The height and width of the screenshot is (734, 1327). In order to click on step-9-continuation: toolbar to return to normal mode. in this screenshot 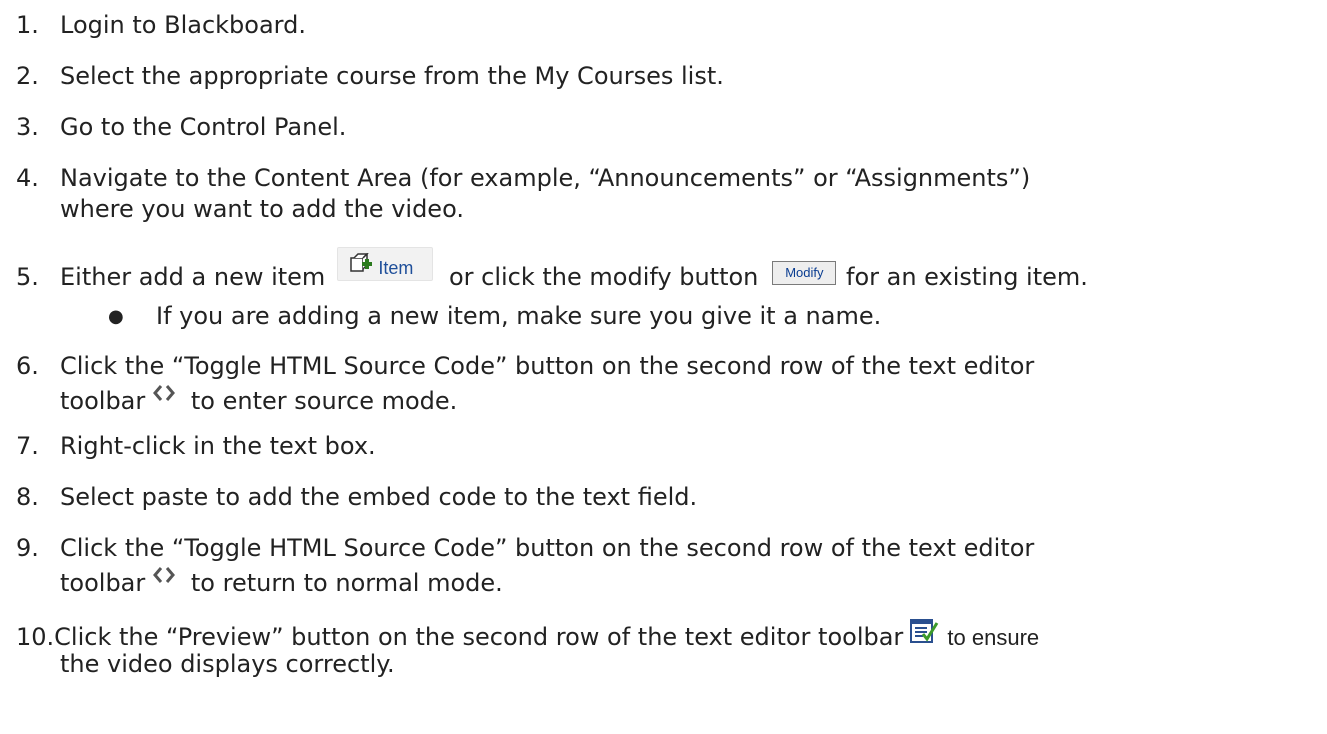, I will do `click(281, 581)`.